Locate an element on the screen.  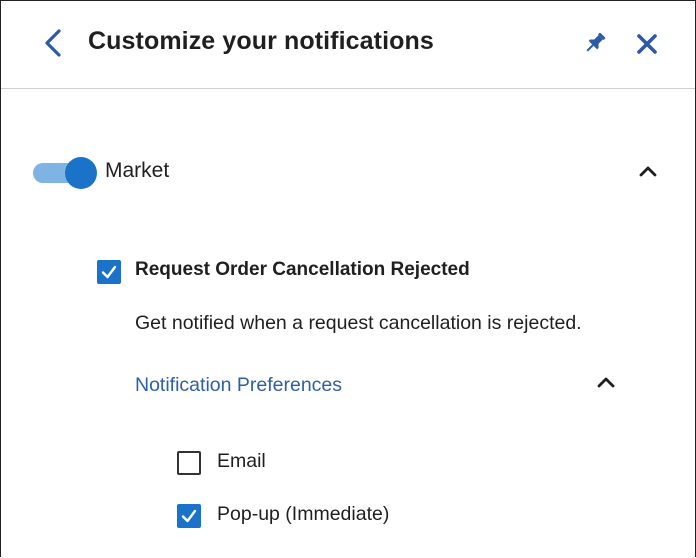
section-label-market: Market is located at coordinates (137, 170).